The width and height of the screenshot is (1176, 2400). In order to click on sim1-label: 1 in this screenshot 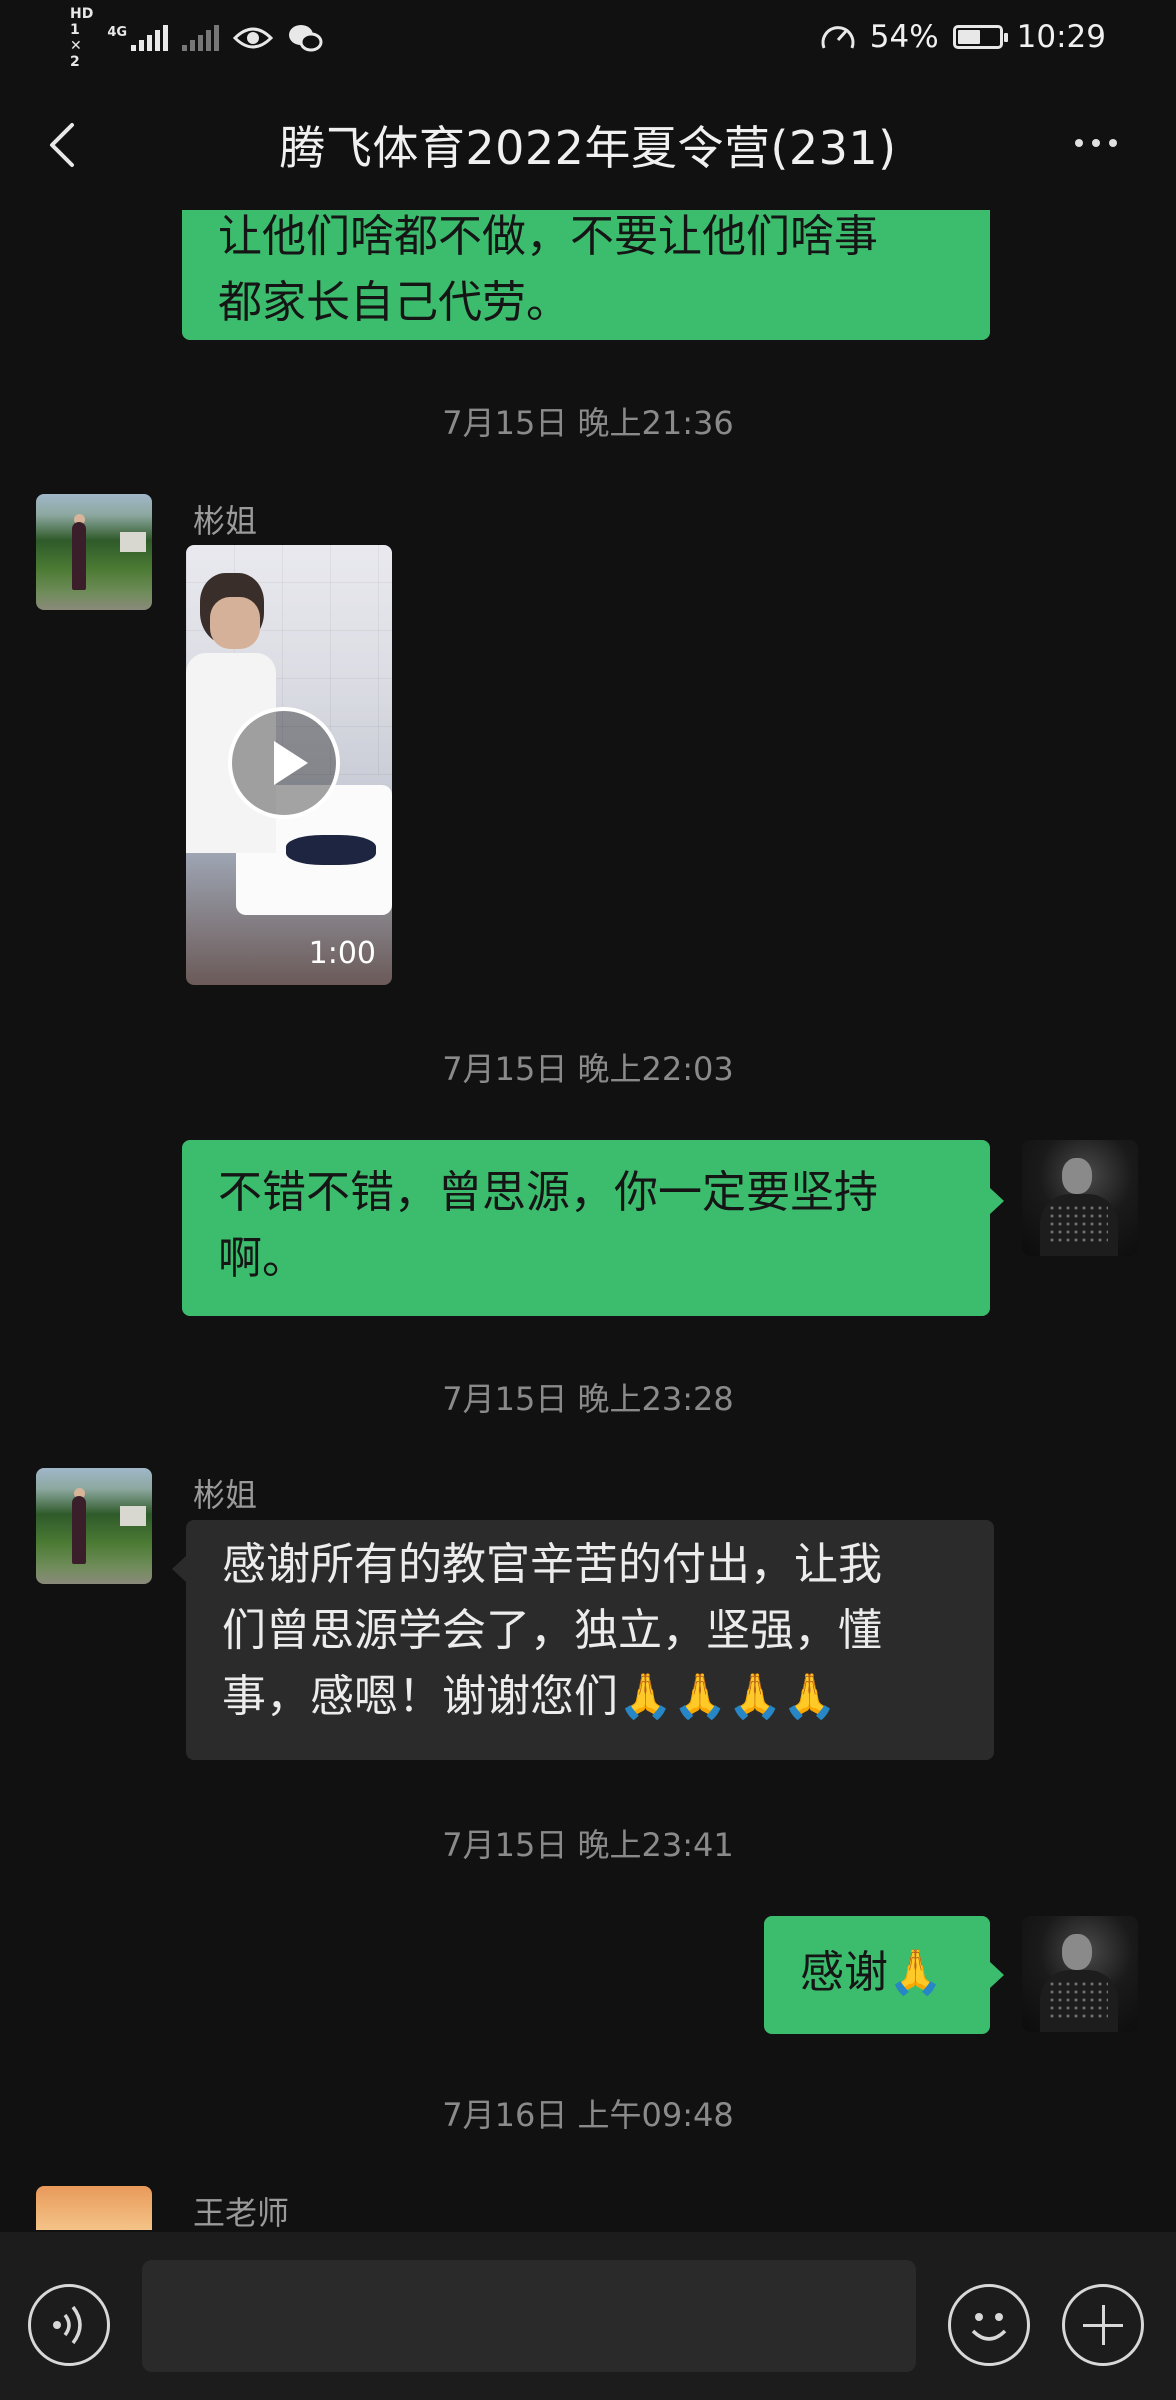, I will do `click(75, 30)`.